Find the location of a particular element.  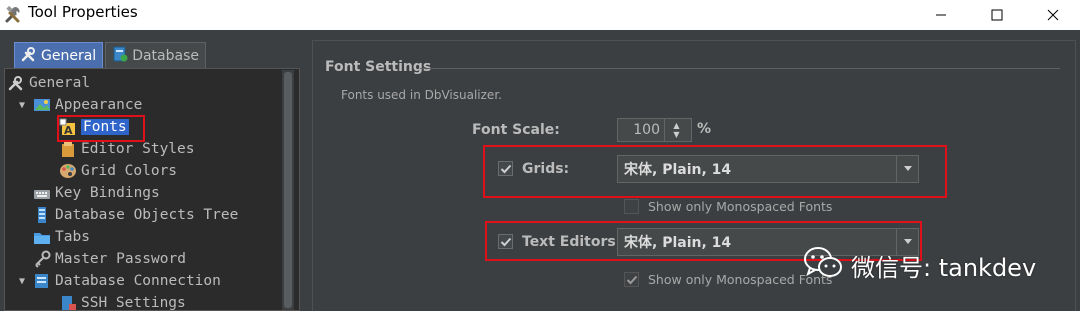

tree-item-label: Grid Colors is located at coordinates (129, 171).